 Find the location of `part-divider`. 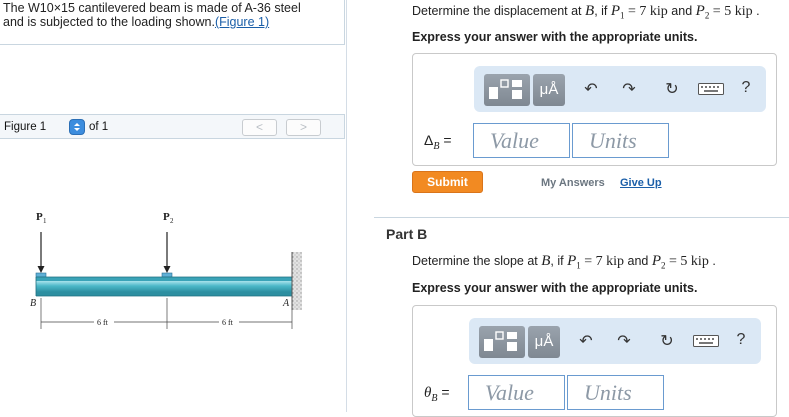

part-divider is located at coordinates (581, 217).